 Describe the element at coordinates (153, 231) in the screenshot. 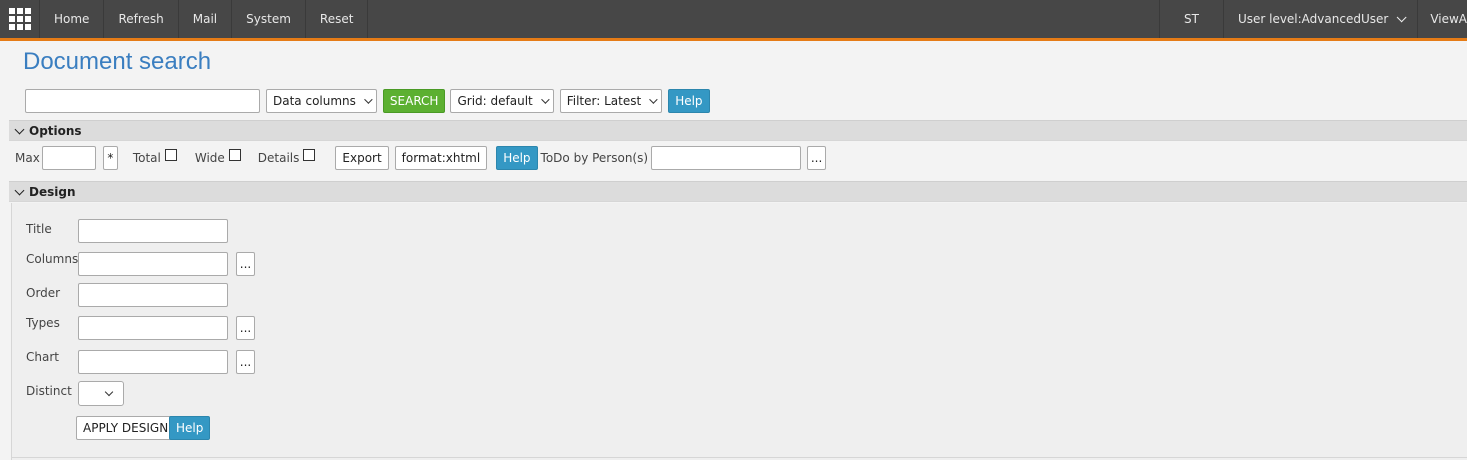

I see `design-title-input` at that location.